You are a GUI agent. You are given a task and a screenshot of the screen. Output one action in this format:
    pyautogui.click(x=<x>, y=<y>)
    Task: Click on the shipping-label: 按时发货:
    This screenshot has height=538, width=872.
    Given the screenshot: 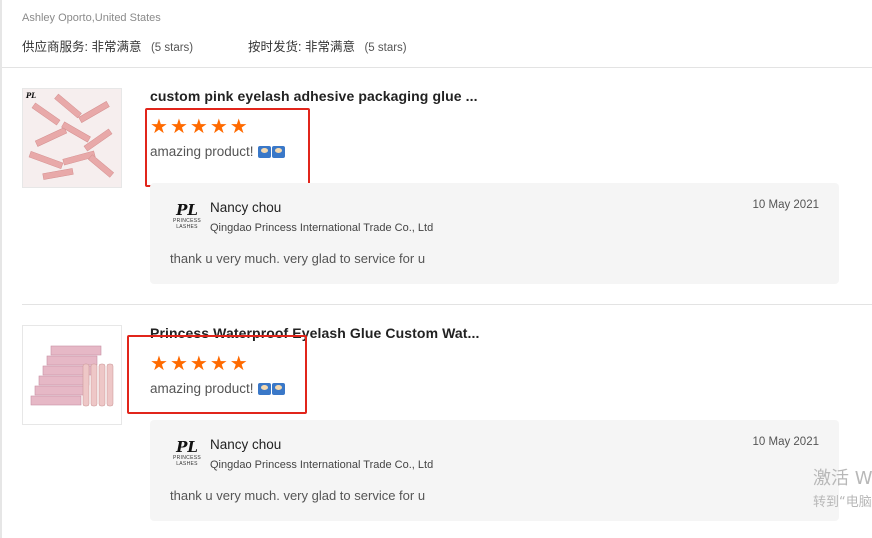 What is the action you would take?
    pyautogui.click(x=275, y=47)
    